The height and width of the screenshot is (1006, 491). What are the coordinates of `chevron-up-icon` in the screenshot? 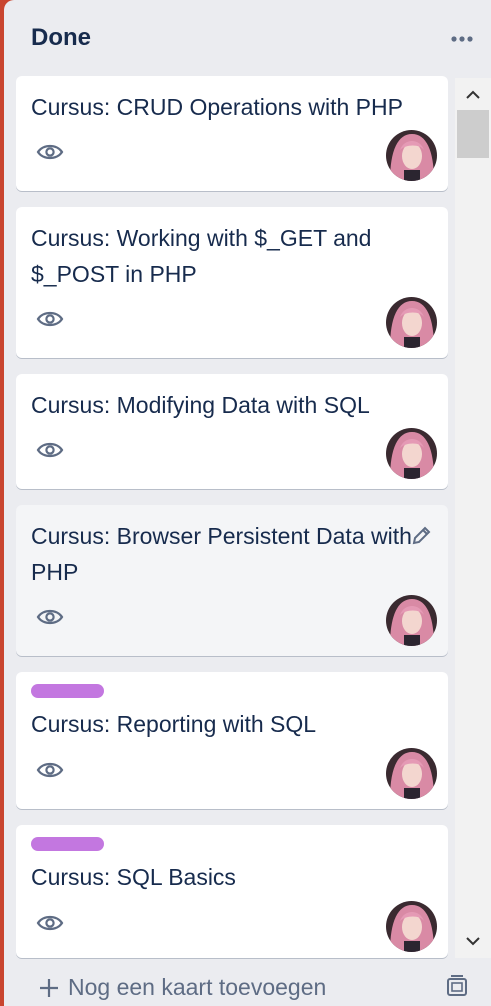 It's located at (473, 94).